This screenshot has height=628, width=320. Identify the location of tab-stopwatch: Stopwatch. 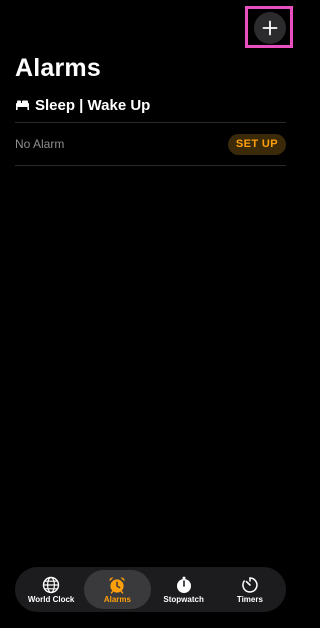
(184, 589).